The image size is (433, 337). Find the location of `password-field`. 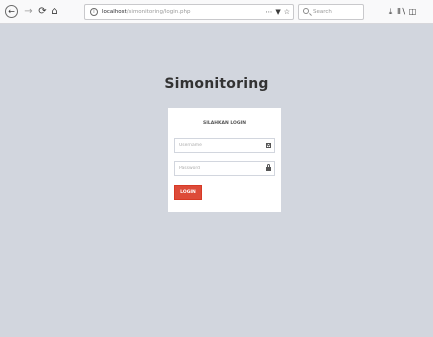

password-field is located at coordinates (224, 168).